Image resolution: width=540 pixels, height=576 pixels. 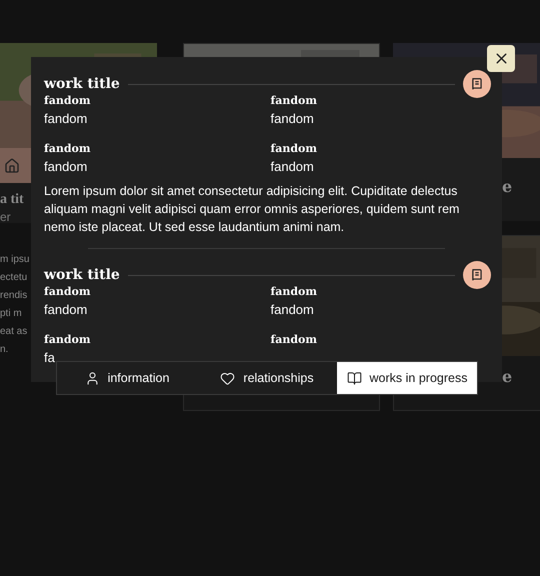 I want to click on card-text: eat as, so click(x=14, y=332).